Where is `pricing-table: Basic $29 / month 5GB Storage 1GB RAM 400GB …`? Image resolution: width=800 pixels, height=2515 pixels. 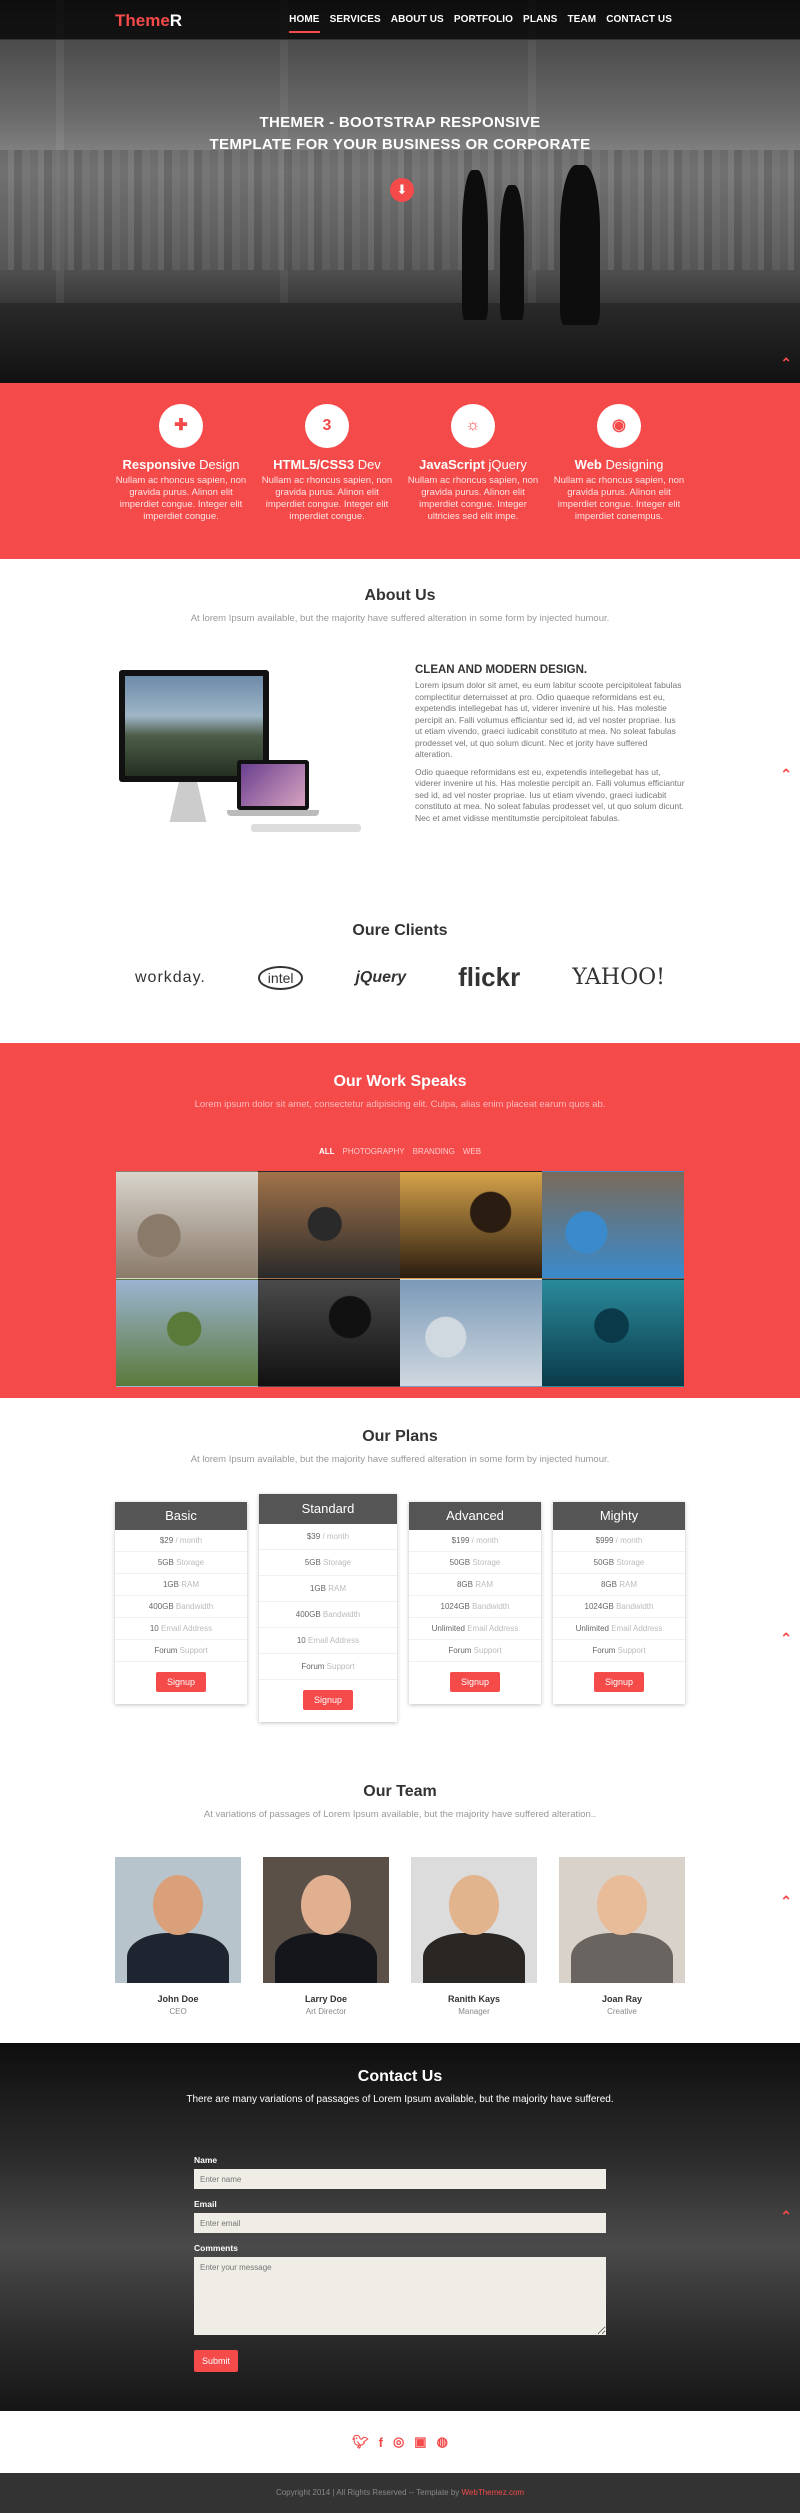
pricing-table: Basic $29 / month 5GB Storage 1GB RAM 400GB … is located at coordinates (400, 1608).